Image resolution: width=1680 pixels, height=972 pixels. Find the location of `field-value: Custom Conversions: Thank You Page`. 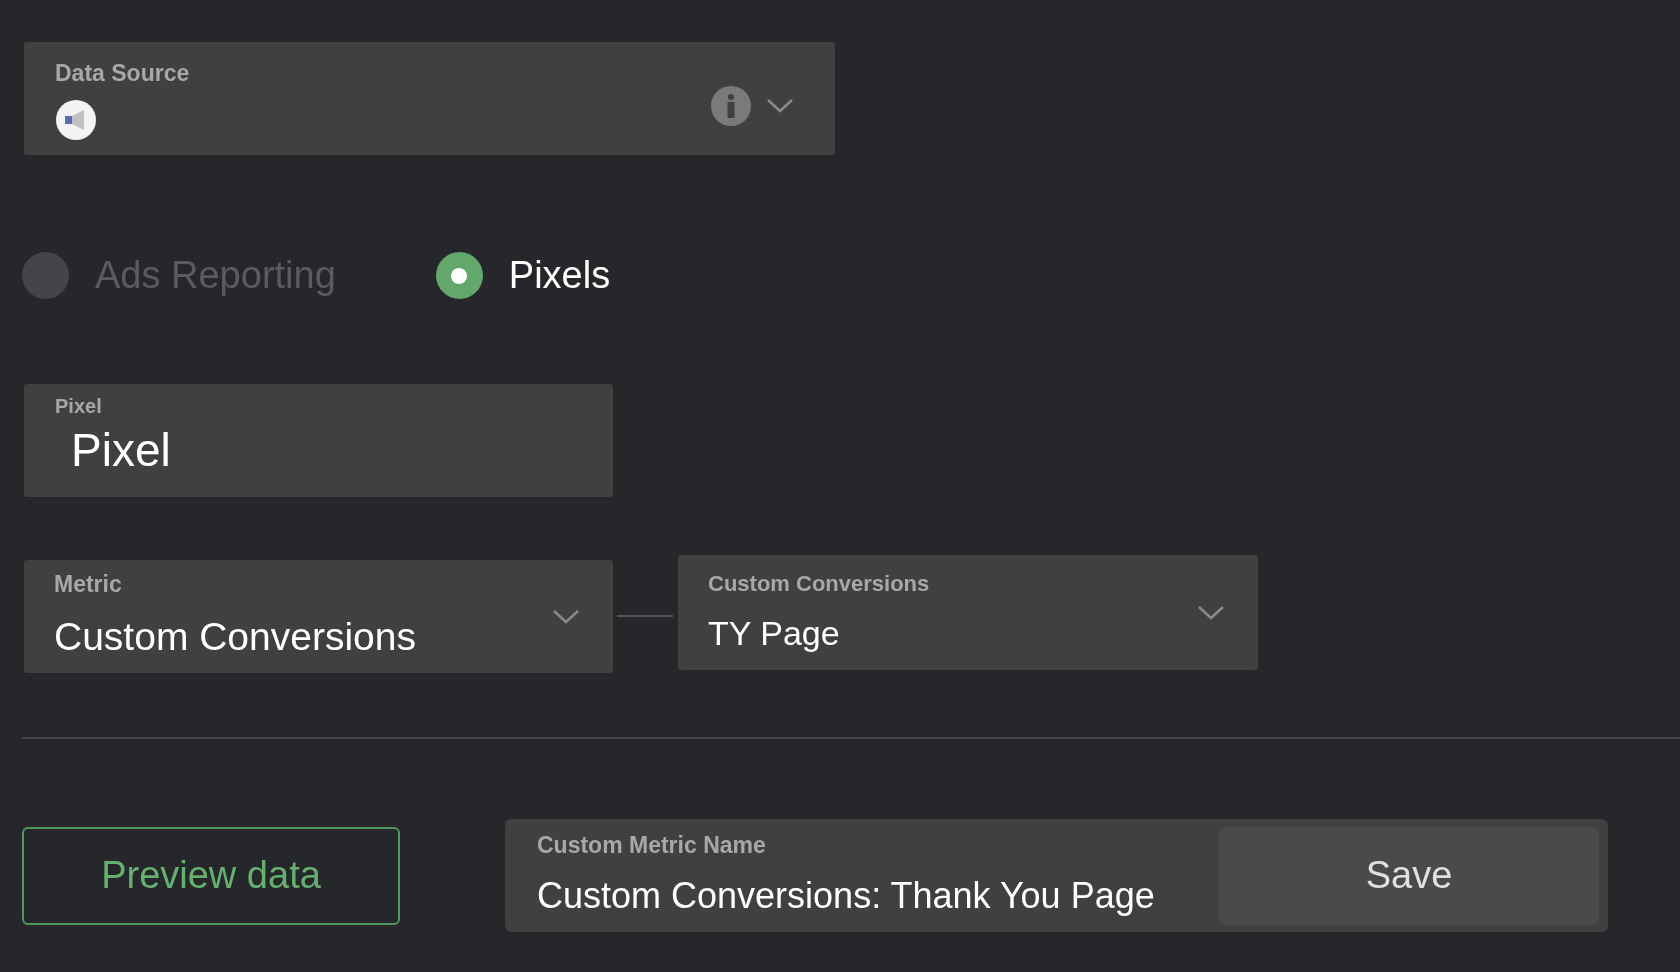

field-value: Custom Conversions: Thank You Page is located at coordinates (846, 895).